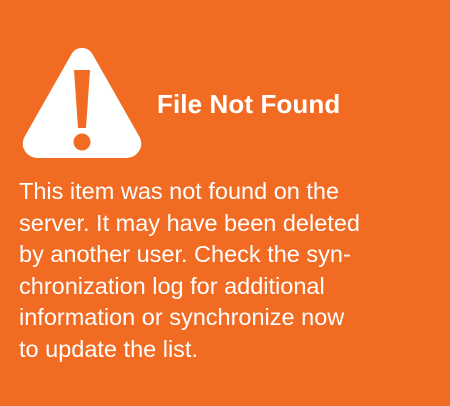 This screenshot has width=450, height=406. What do you see at coordinates (189, 222) in the screenshot?
I see `message-line-2: server. It may have been deleted` at bounding box center [189, 222].